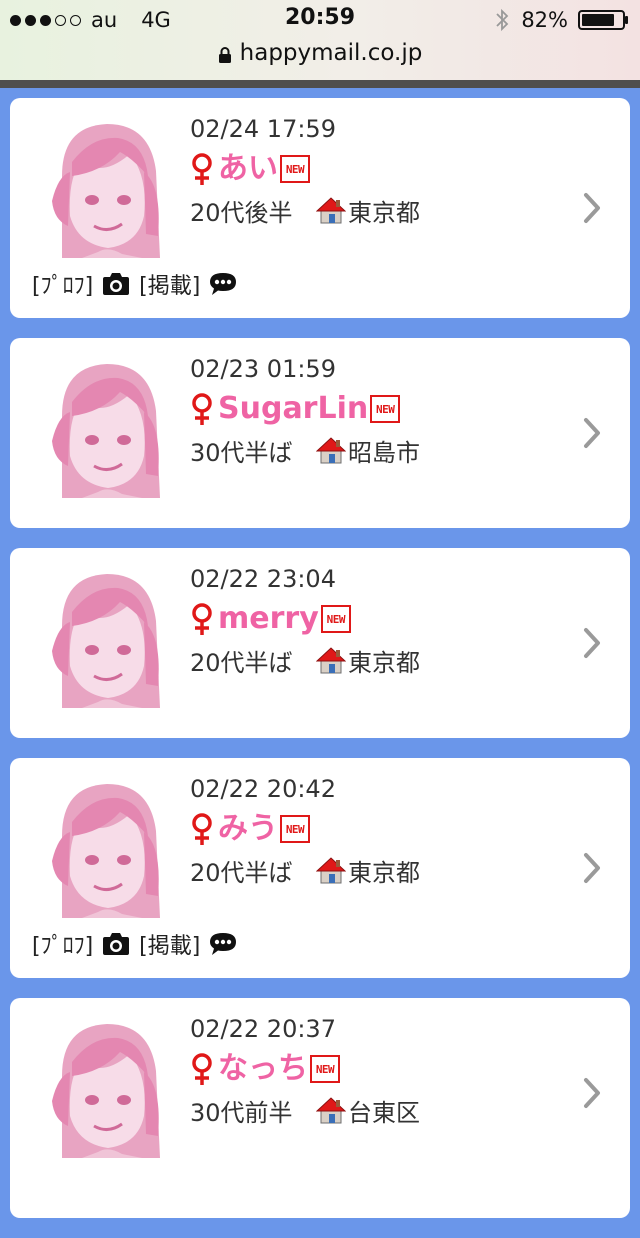  I want to click on status-bar-right: 82%, so click(561, 20).